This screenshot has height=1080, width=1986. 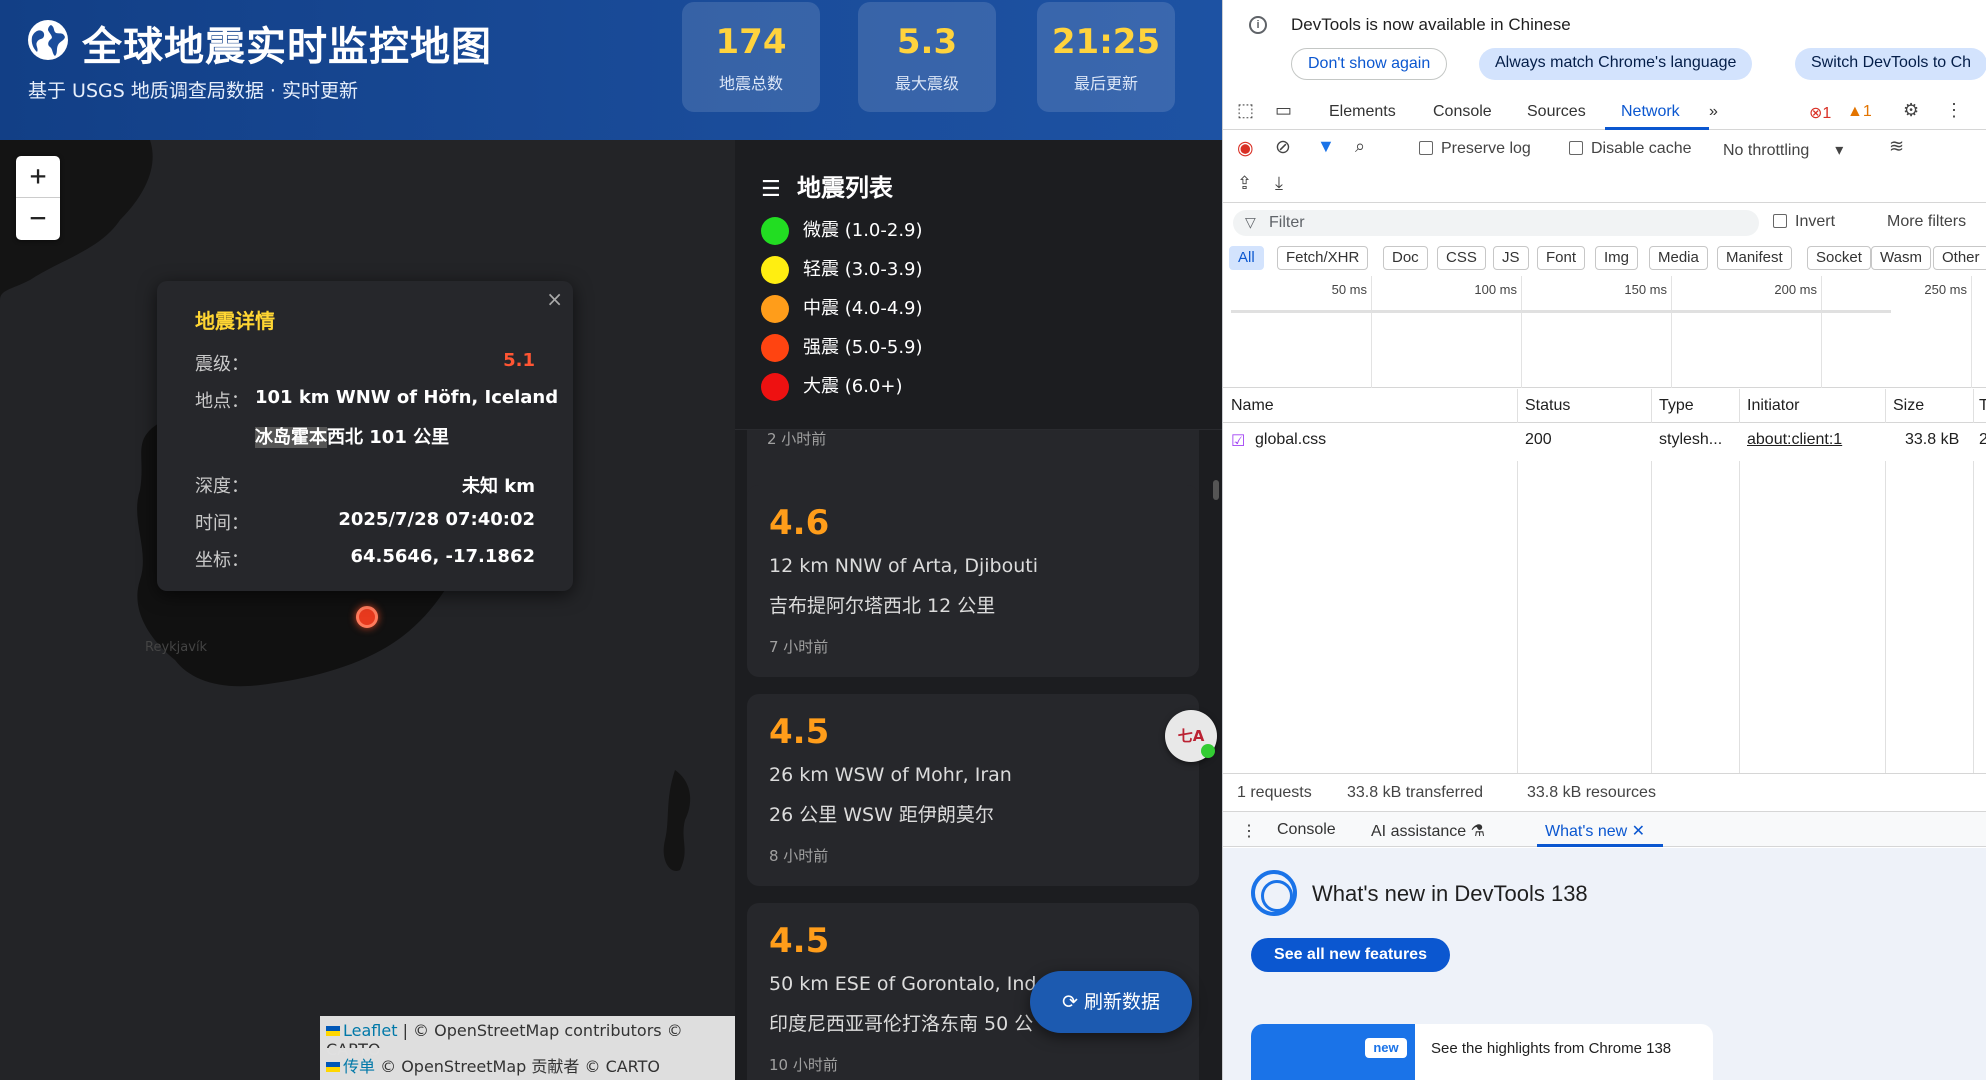 What do you see at coordinates (554, 299) in the screenshot?
I see `popup-close-button: ×` at bounding box center [554, 299].